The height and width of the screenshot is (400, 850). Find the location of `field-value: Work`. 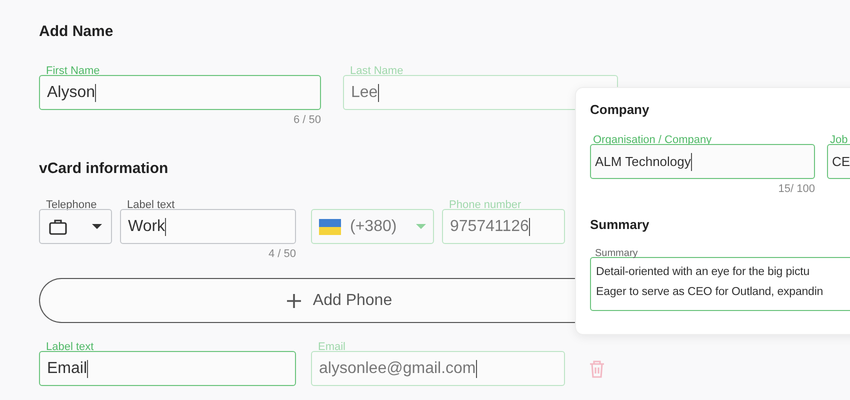

field-value: Work is located at coordinates (147, 226).